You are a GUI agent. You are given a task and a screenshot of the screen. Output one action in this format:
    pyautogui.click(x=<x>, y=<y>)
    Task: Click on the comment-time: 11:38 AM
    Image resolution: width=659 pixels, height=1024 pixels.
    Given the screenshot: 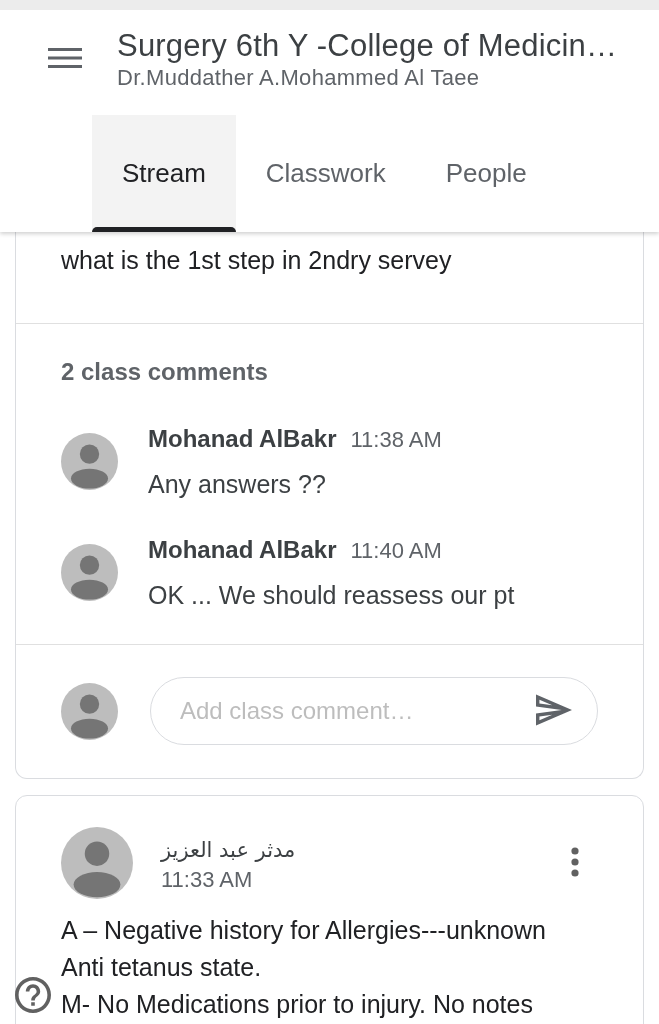 What is the action you would take?
    pyautogui.click(x=396, y=440)
    